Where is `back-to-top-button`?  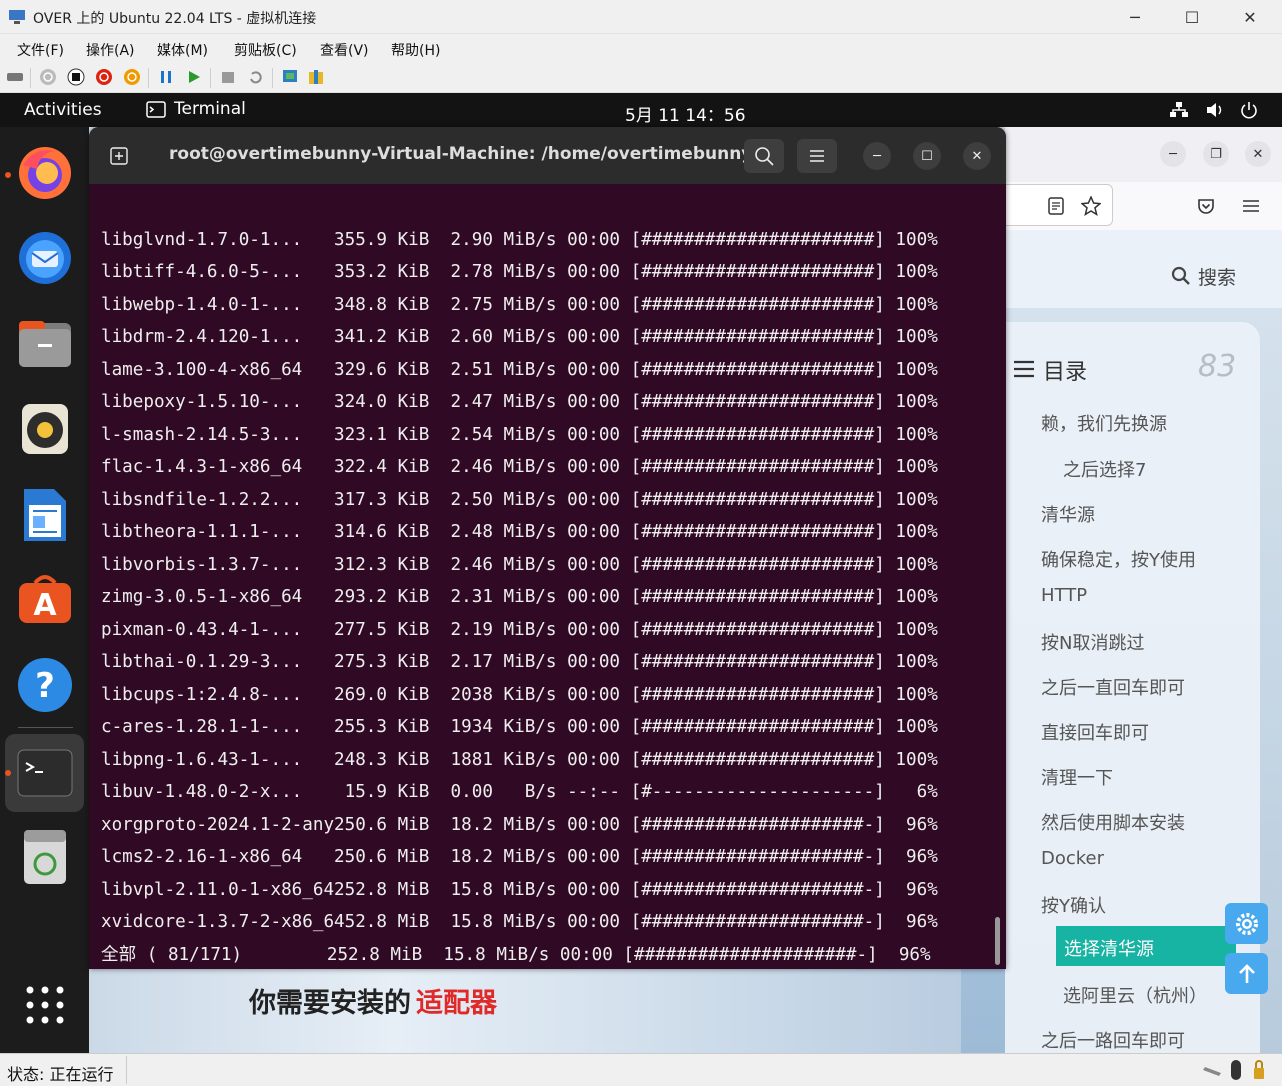
back-to-top-button is located at coordinates (1246, 973).